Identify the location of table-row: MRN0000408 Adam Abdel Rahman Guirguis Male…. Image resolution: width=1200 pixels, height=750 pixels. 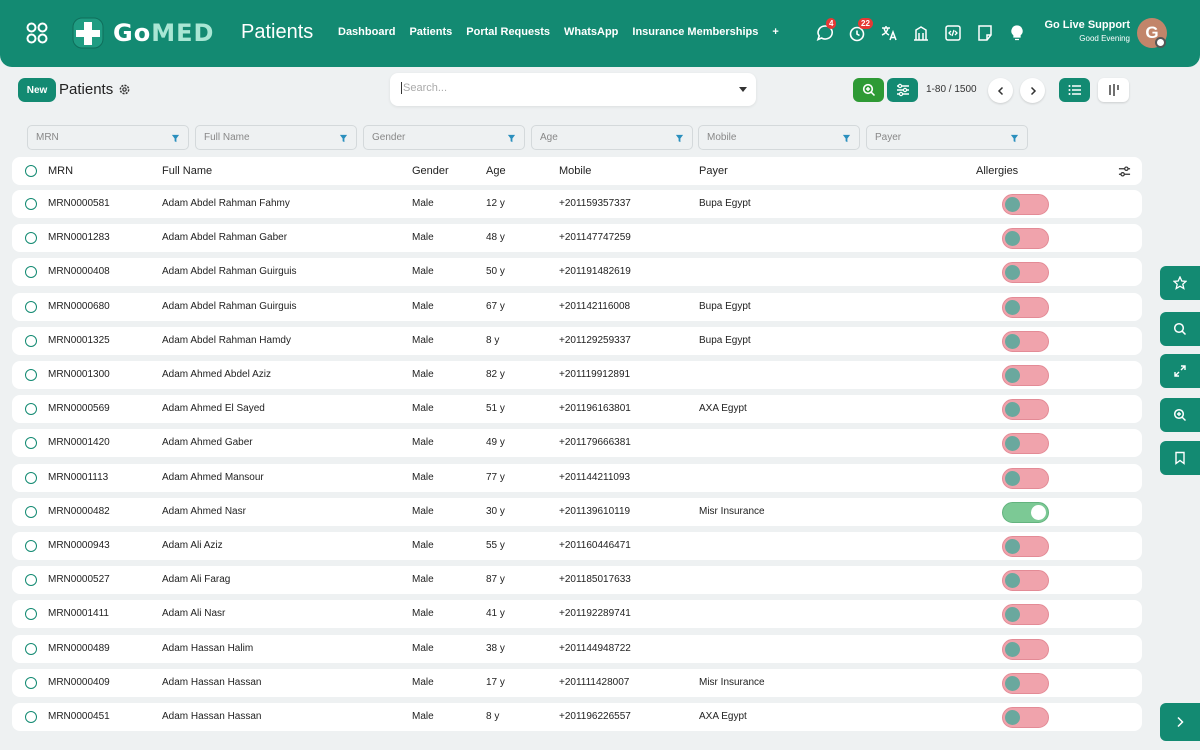
(577, 272).